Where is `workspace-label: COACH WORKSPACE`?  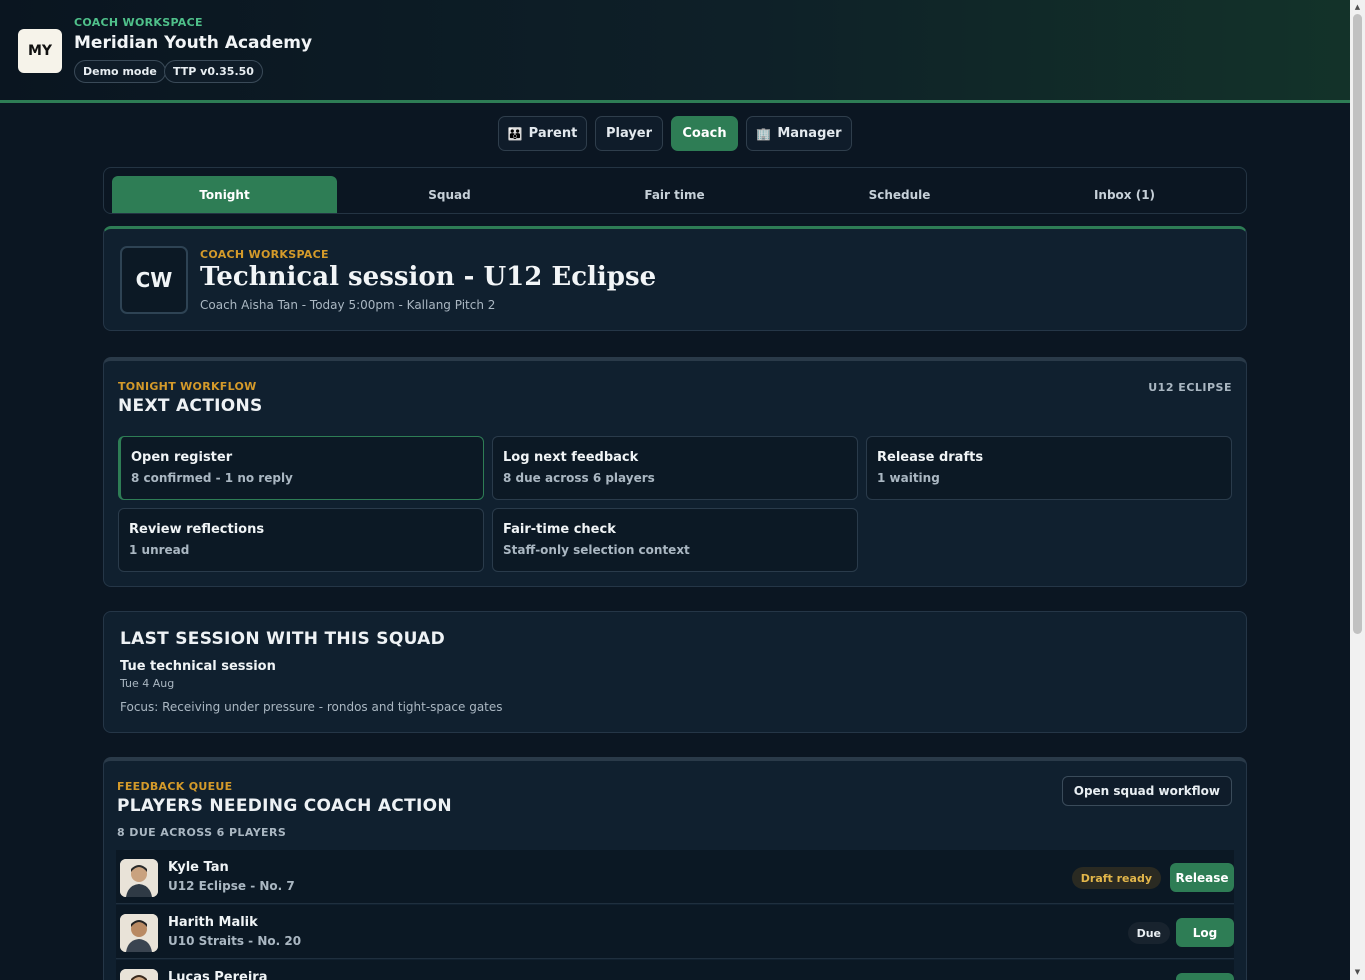 workspace-label: COACH WORKSPACE is located at coordinates (138, 22).